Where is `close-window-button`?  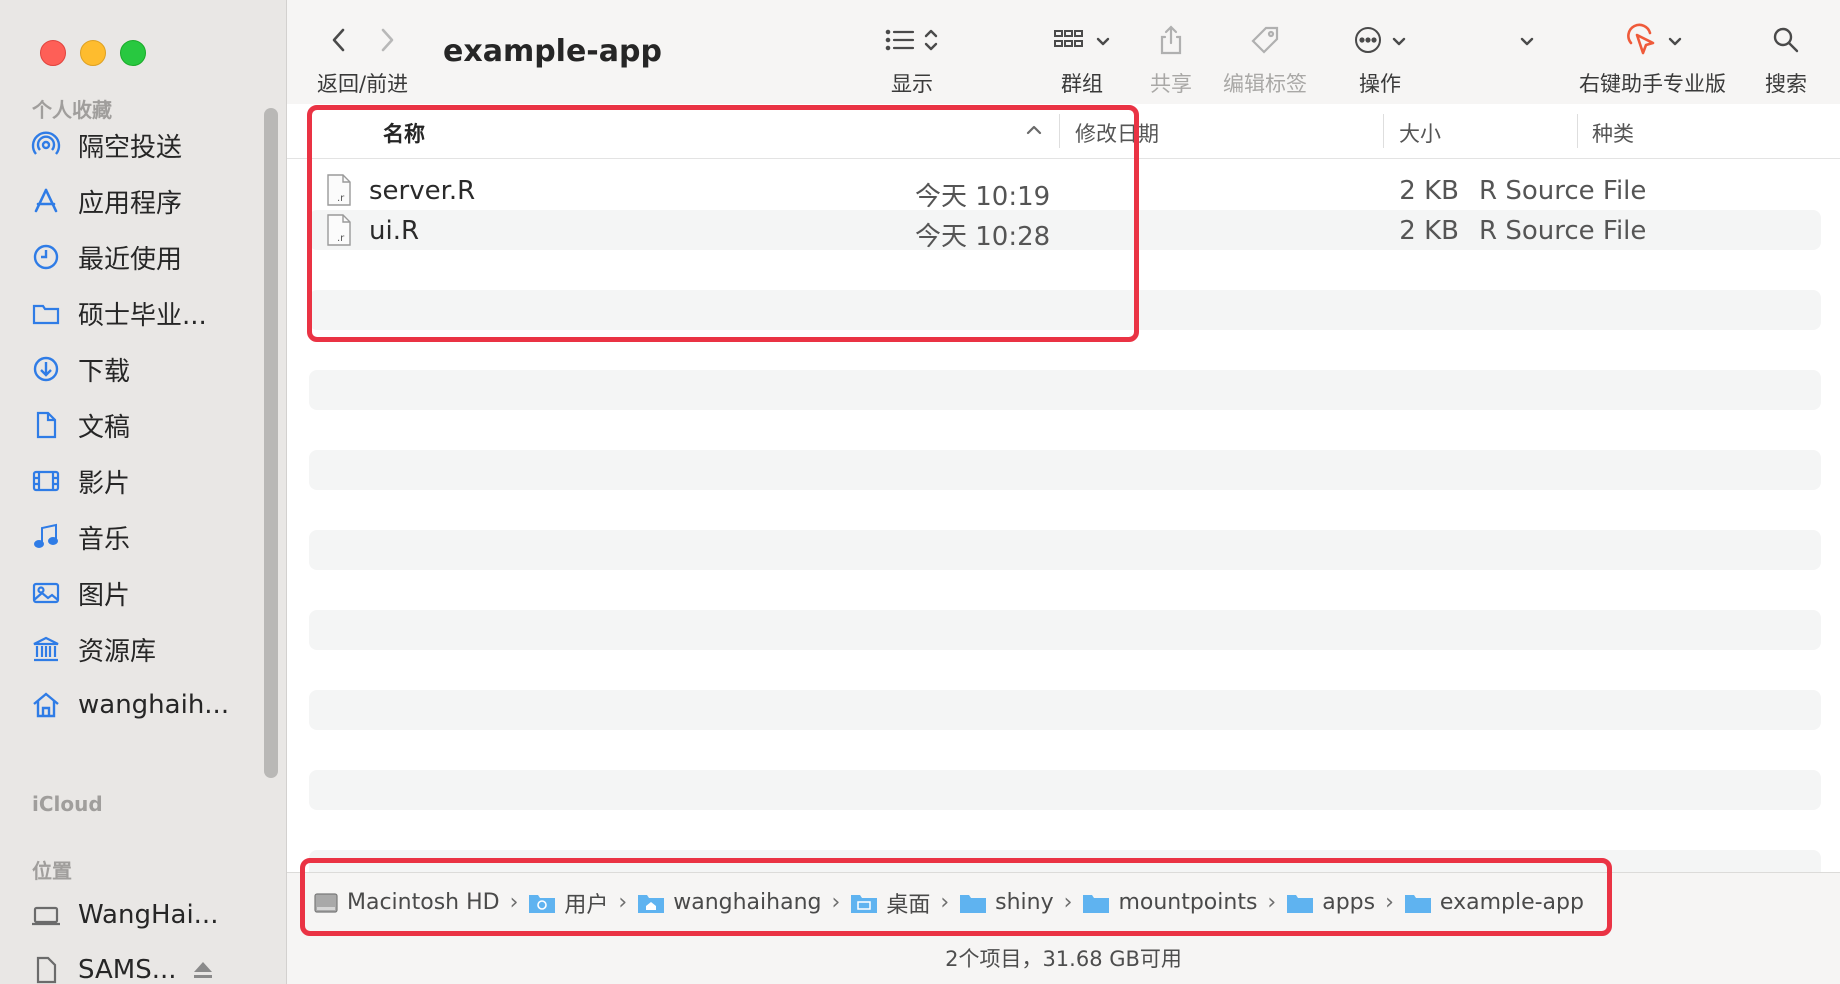
close-window-button is located at coordinates (53, 53).